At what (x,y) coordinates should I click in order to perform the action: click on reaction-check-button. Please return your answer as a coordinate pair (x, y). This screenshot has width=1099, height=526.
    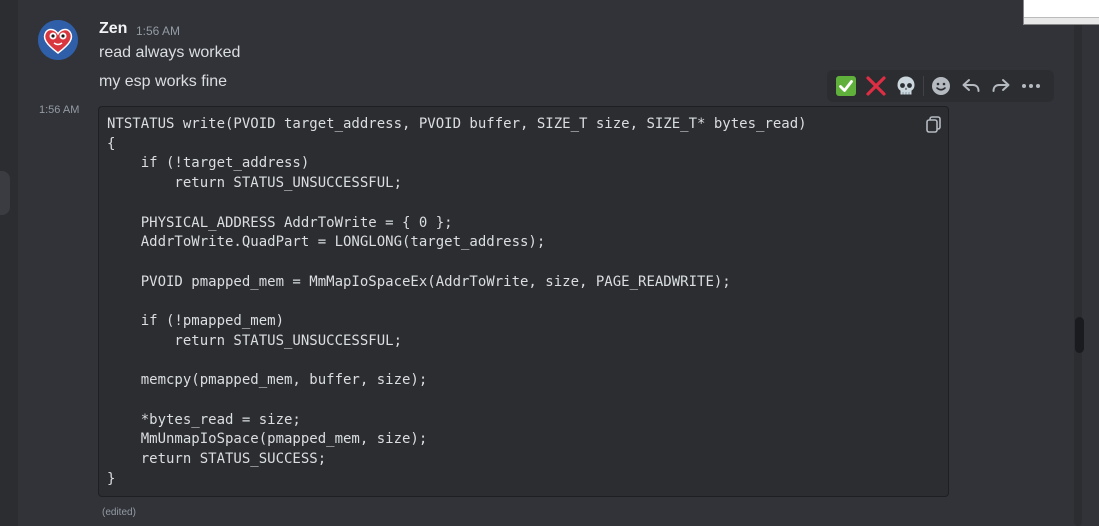
    Looking at the image, I should click on (846, 86).